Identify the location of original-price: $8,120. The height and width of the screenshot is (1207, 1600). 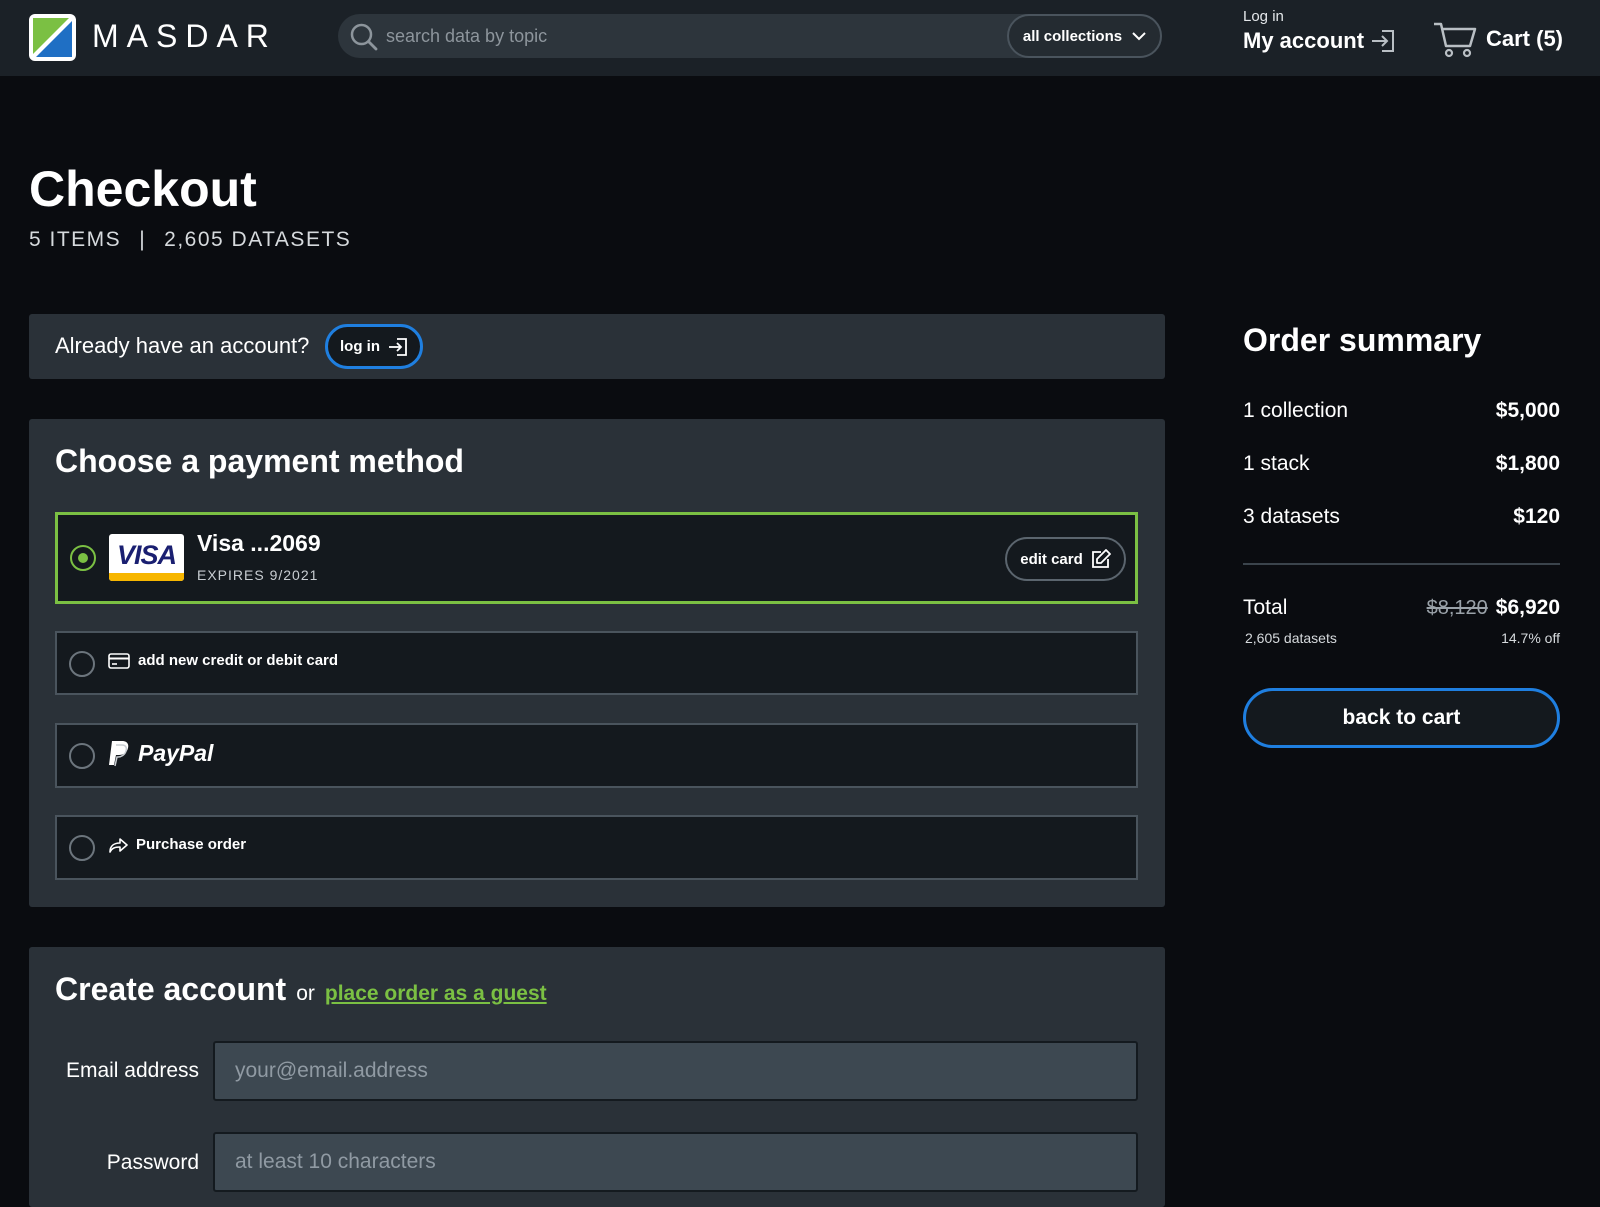
(1457, 608).